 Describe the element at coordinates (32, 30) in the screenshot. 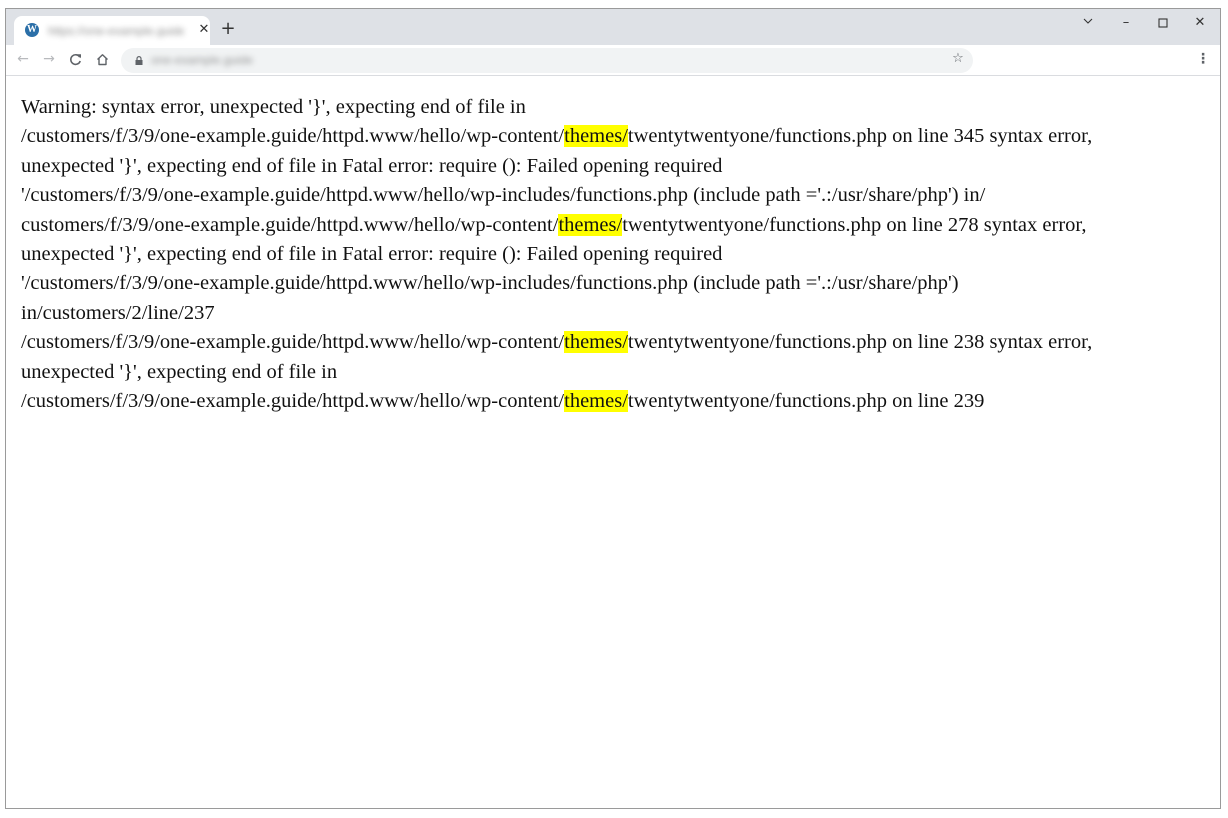

I see `wordpress-icon: W` at that location.